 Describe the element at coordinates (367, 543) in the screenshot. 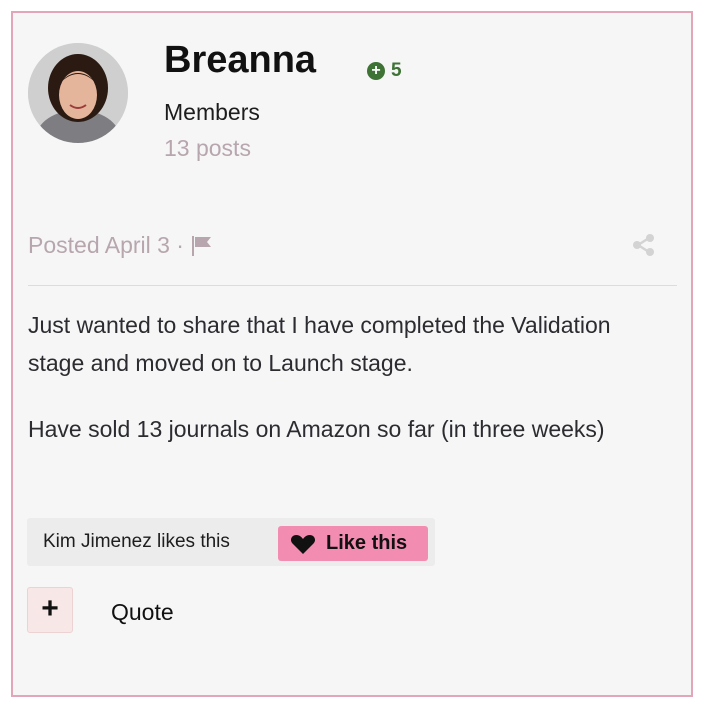

I see `like-button-label: Like this` at that location.